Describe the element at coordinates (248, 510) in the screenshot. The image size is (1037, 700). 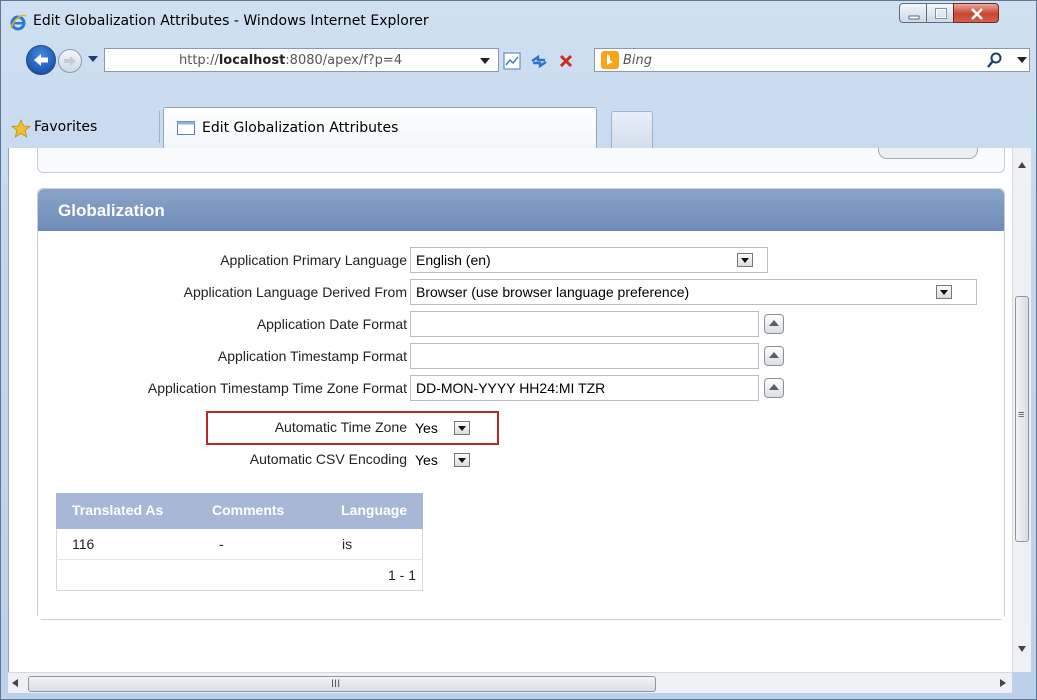
I see `column-header-comments: Comments` at that location.